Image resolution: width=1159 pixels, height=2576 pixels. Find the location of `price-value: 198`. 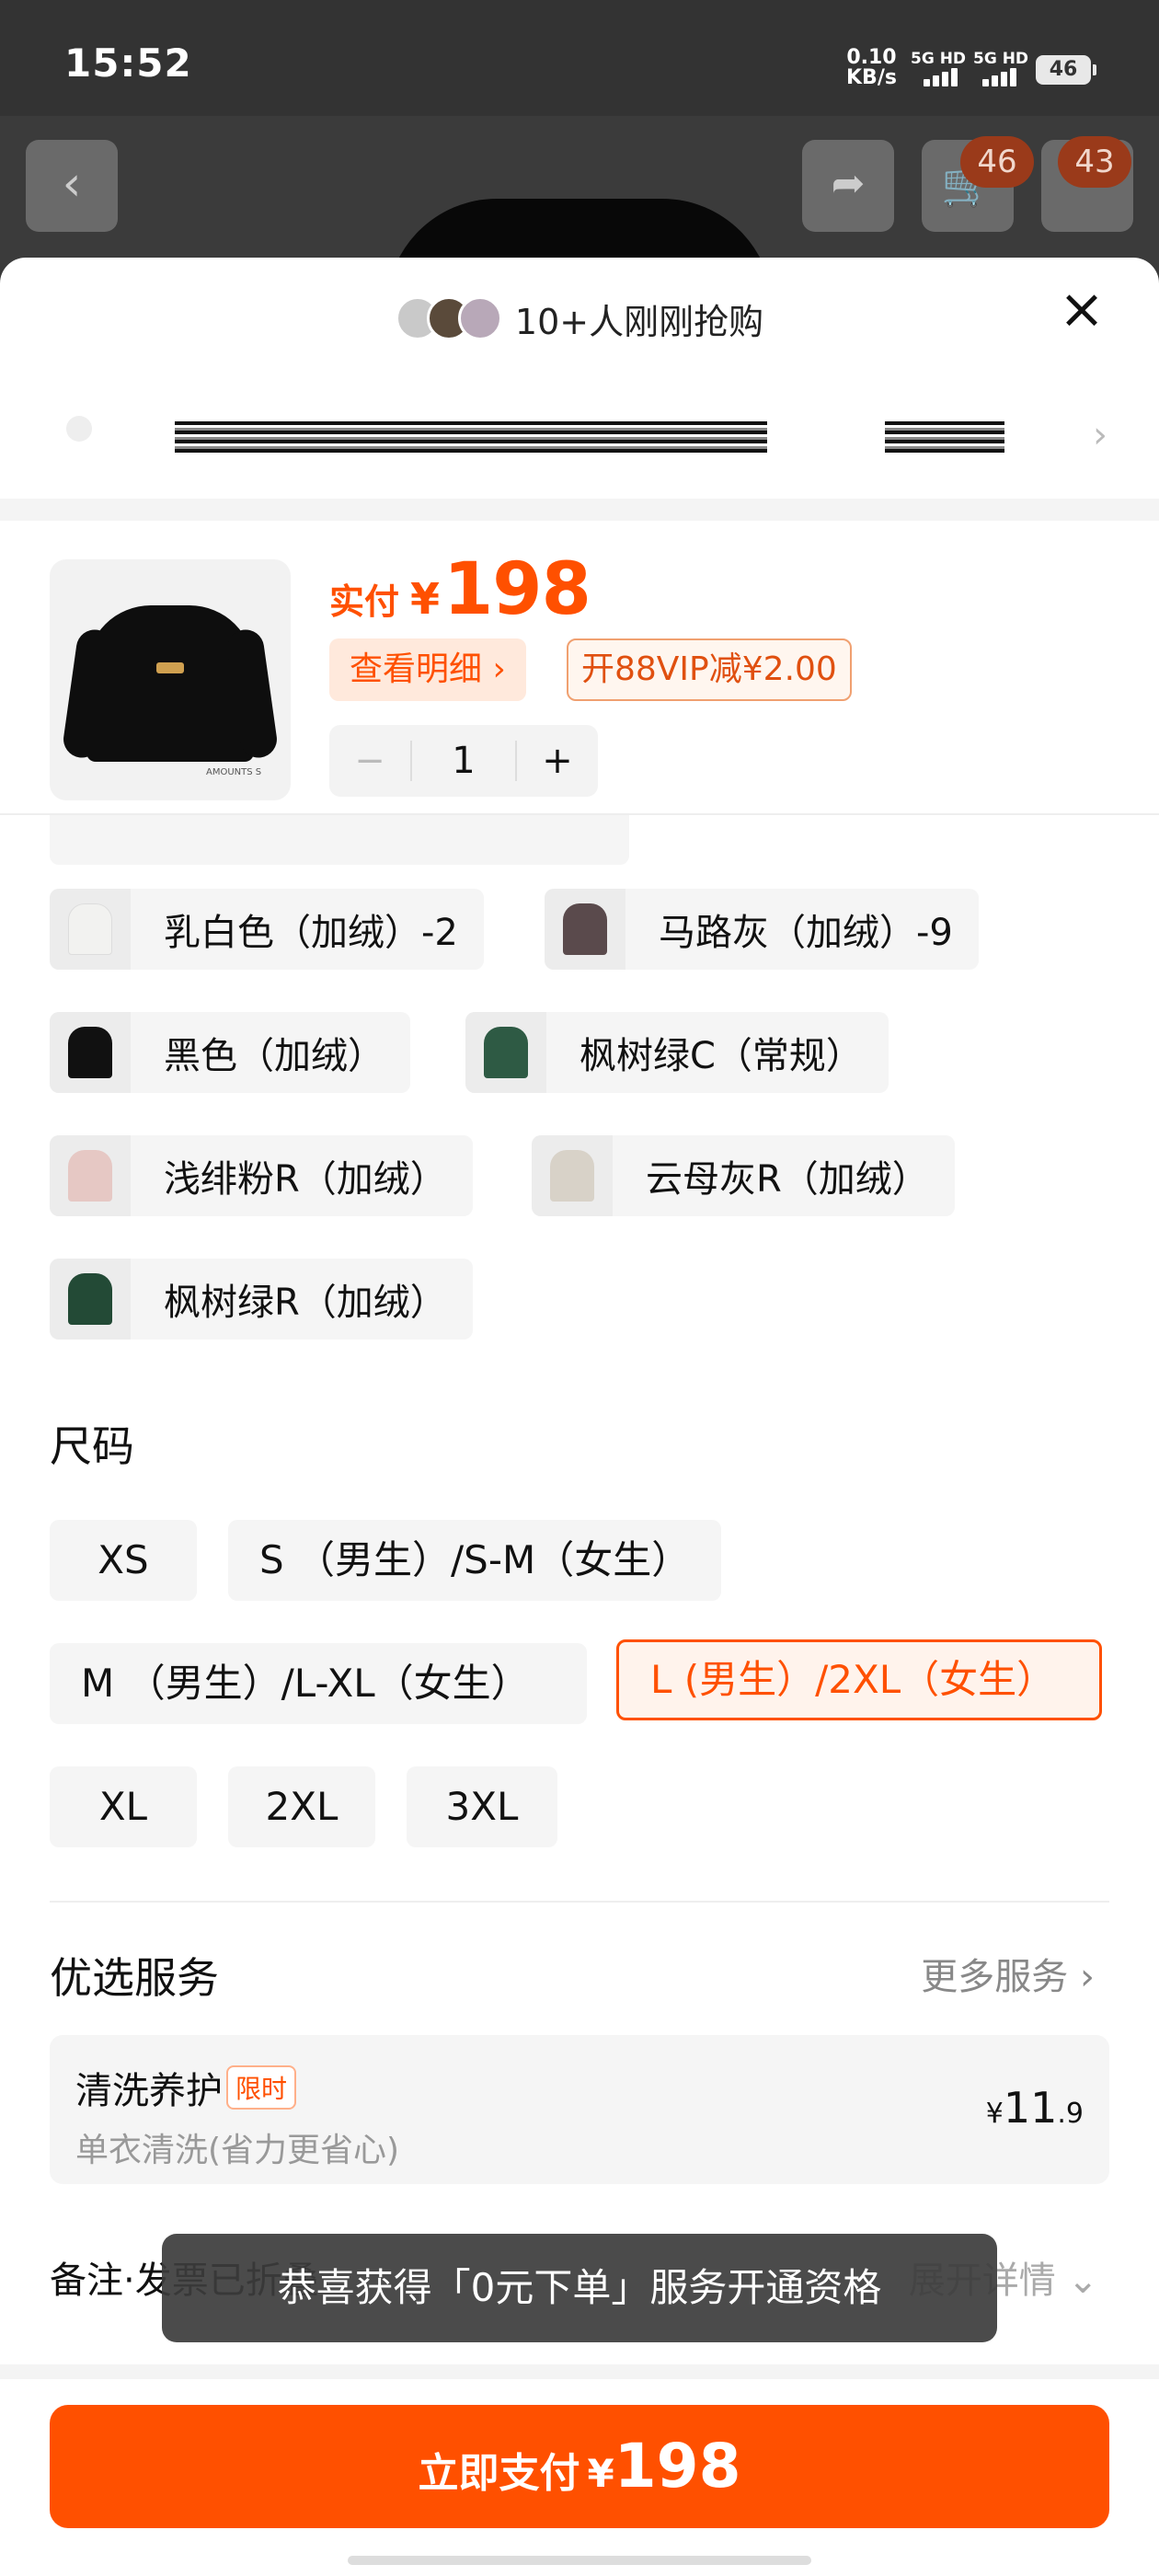

price-value: 198 is located at coordinates (517, 589).